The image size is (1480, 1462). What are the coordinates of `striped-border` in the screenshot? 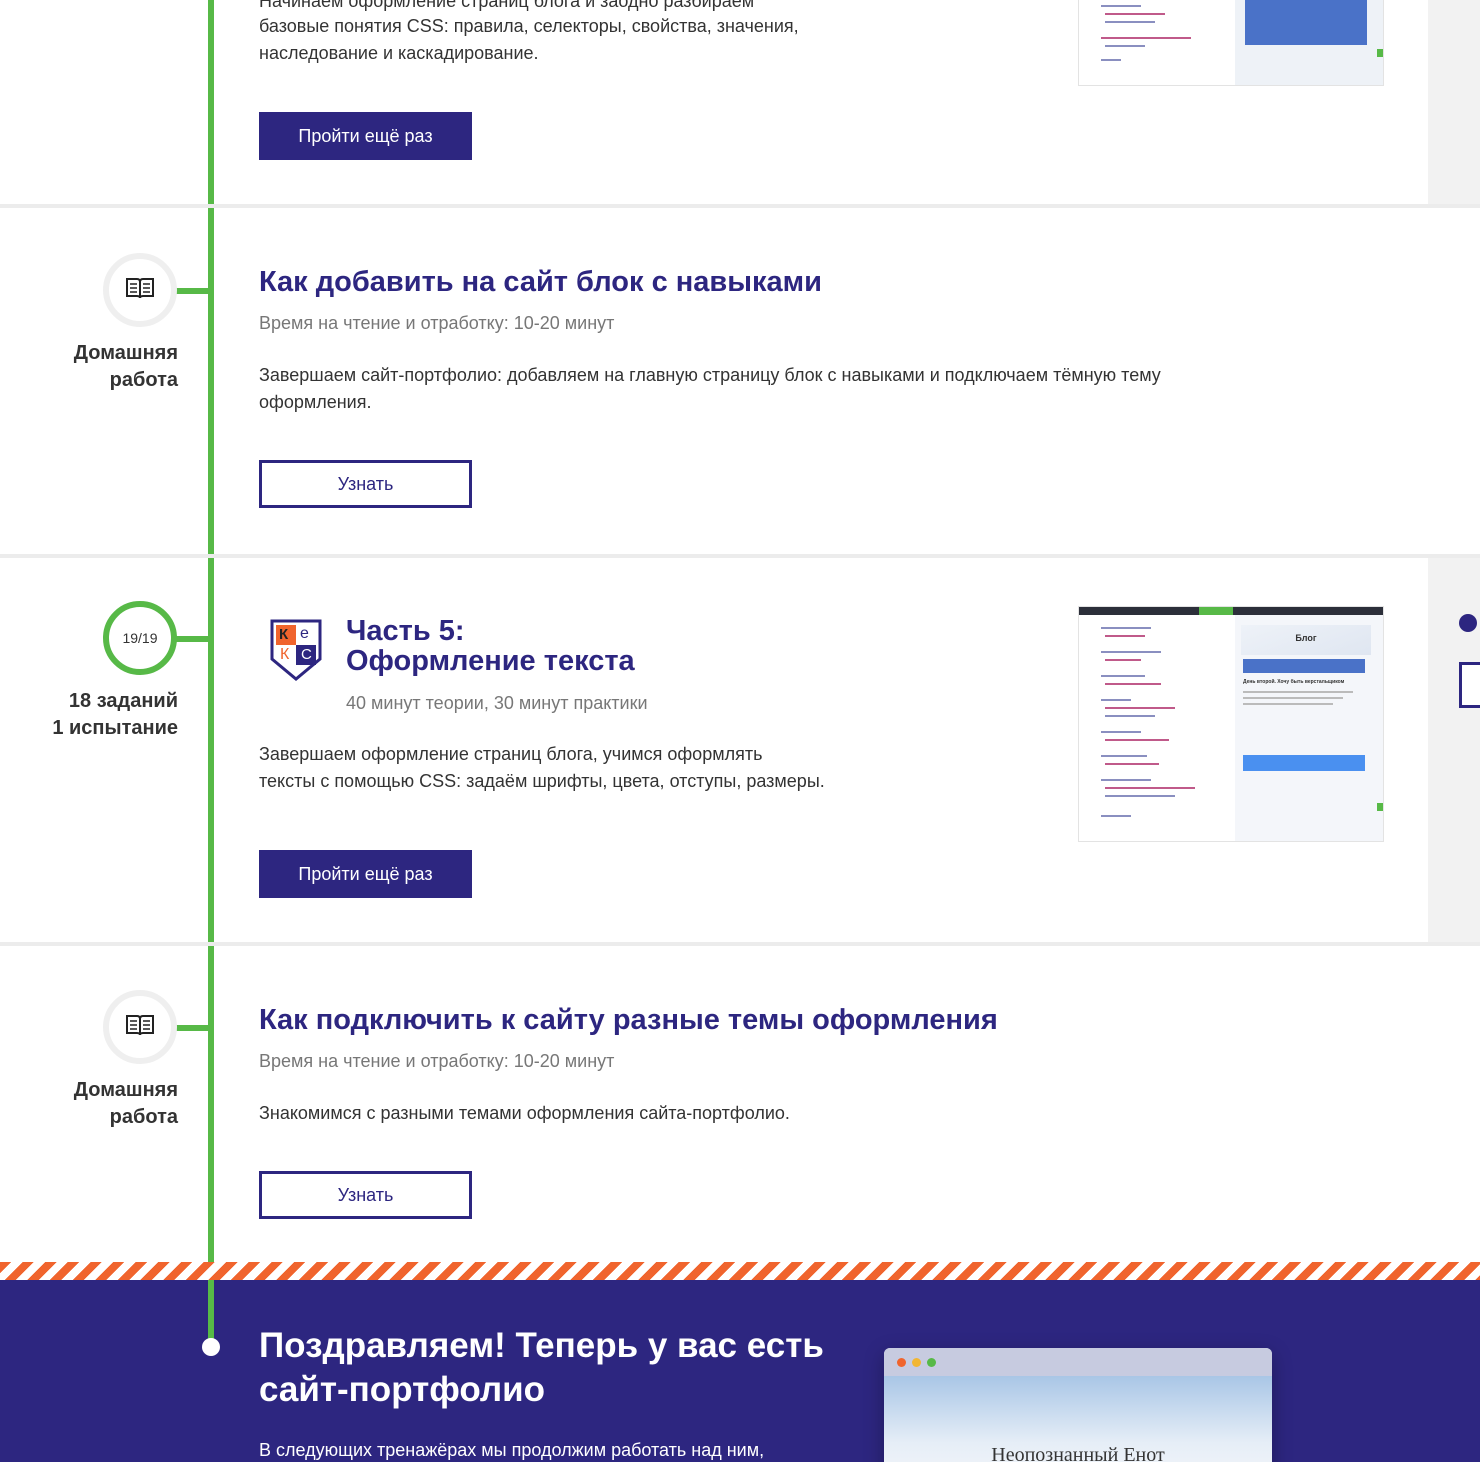 It's located at (740, 1271).